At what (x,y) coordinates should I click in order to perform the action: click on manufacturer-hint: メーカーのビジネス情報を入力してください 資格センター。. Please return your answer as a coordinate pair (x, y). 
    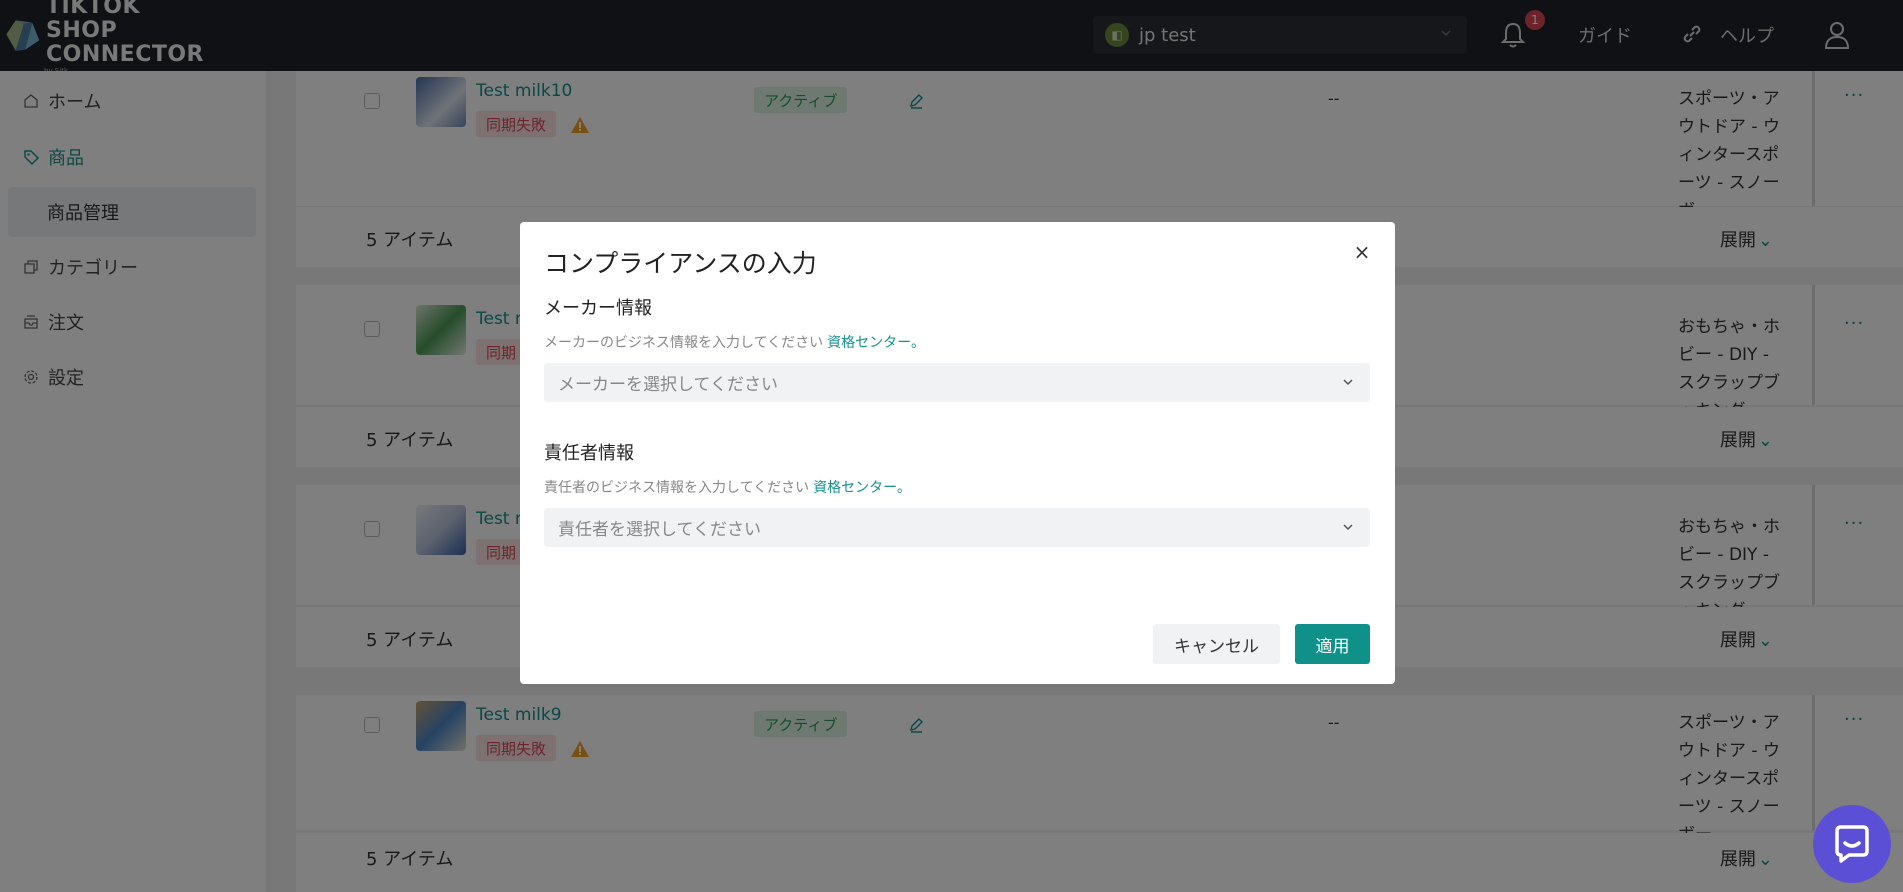
    Looking at the image, I should click on (735, 343).